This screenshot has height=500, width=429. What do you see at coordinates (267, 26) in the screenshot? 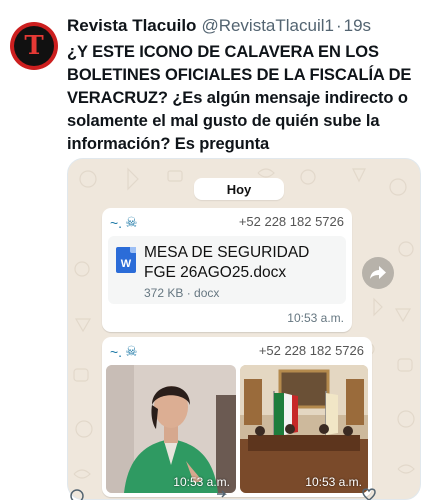
I see `author-handle: @RevistaTlacuil1` at bounding box center [267, 26].